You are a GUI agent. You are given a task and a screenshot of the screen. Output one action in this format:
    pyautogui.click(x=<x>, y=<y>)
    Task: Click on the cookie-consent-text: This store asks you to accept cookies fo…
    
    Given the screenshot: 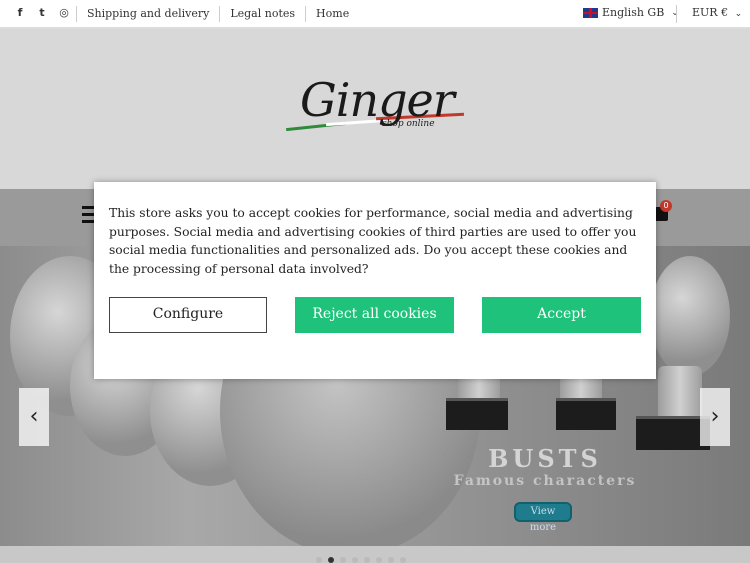 What is the action you would take?
    pyautogui.click(x=373, y=241)
    